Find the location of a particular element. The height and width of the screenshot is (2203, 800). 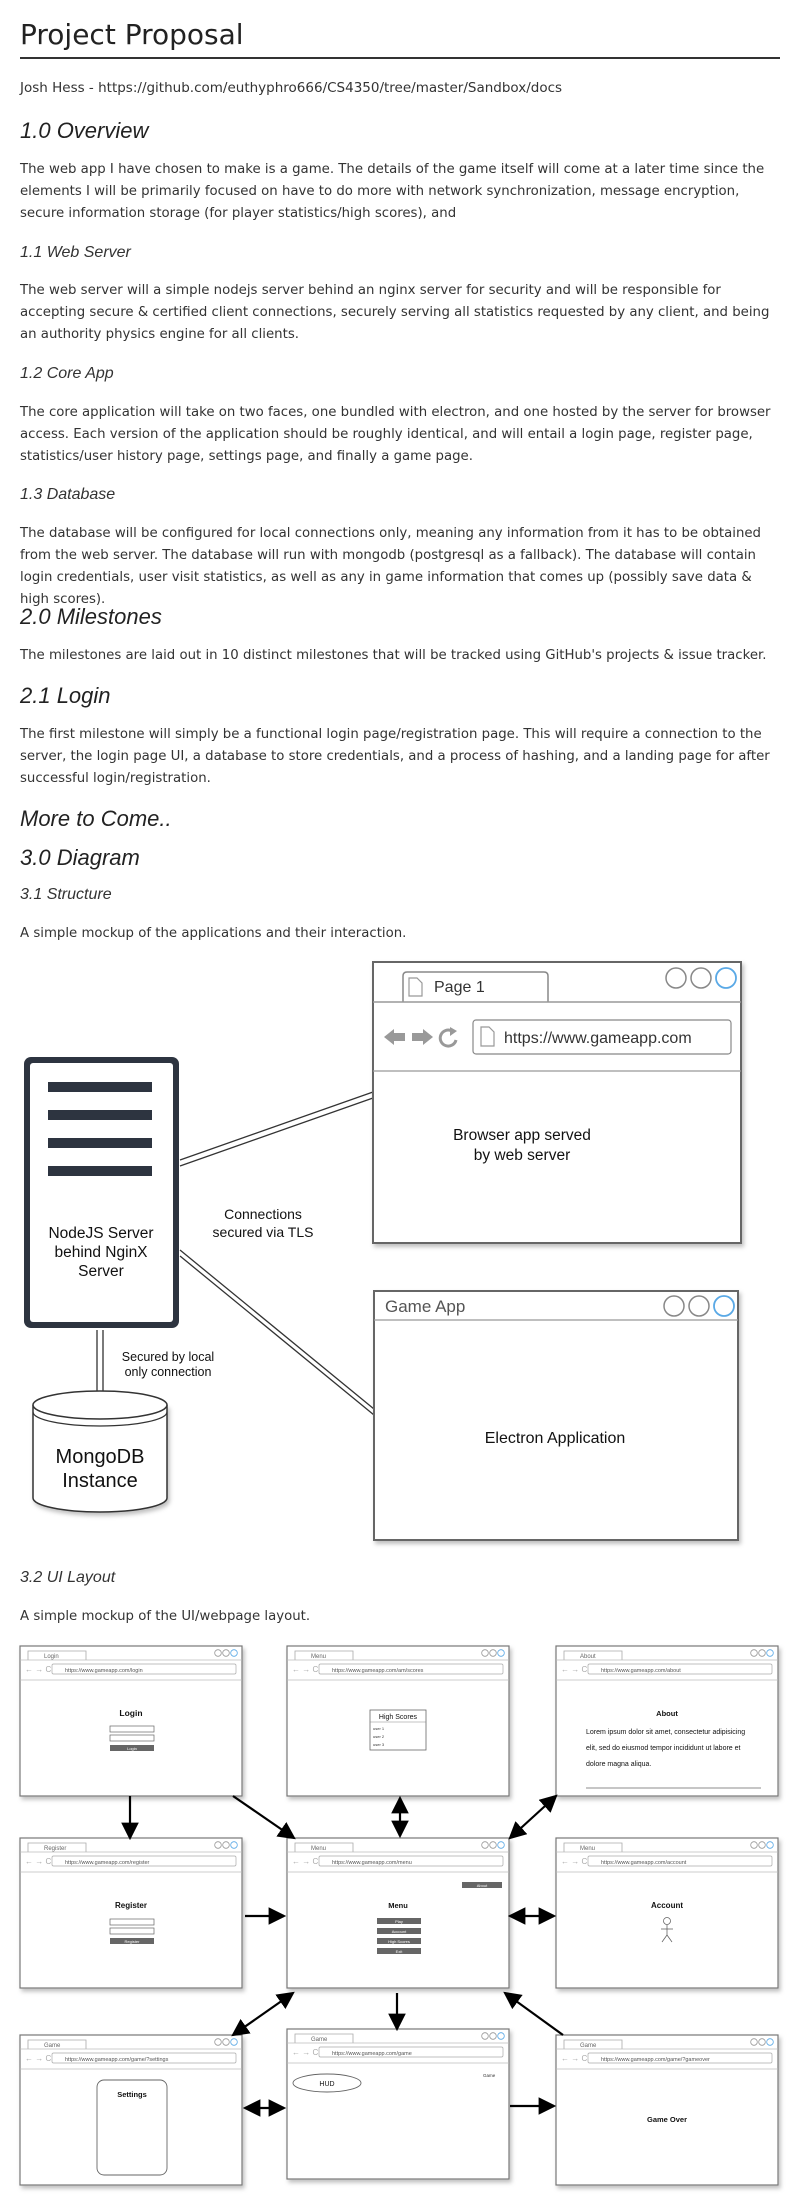

browser-body-line2: by web server is located at coordinates (522, 1155).